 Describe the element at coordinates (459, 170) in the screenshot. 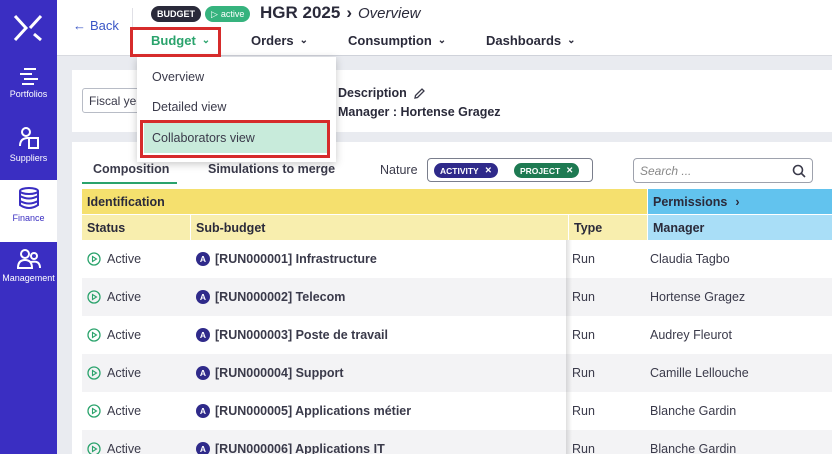

I see `chip-label: ACTIVITY` at that location.